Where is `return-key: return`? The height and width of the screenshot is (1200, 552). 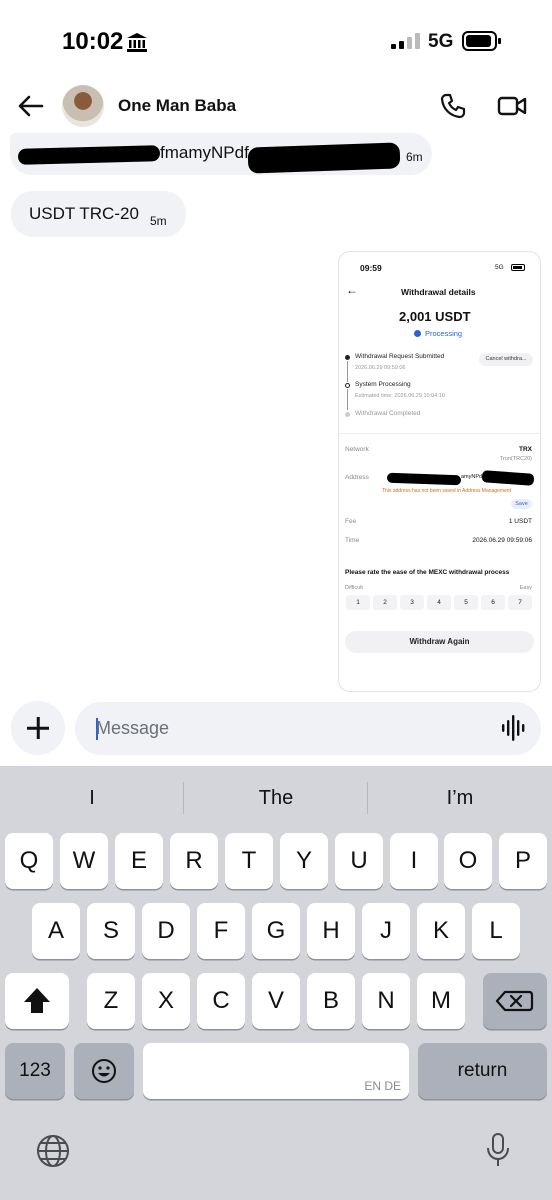 return-key: return is located at coordinates (482, 1071).